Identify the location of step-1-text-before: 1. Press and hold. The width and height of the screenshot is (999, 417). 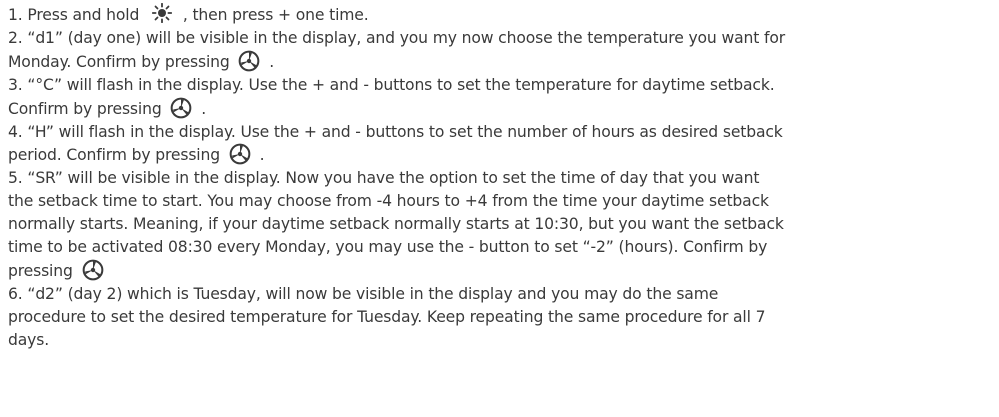
(76, 15).